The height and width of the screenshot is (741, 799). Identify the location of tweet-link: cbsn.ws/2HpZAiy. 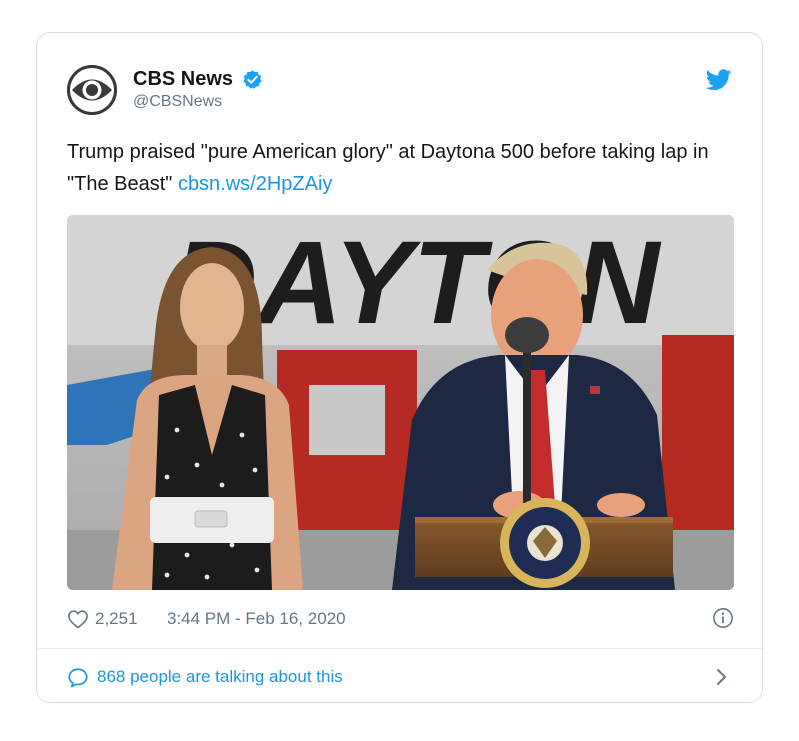
(255, 184).